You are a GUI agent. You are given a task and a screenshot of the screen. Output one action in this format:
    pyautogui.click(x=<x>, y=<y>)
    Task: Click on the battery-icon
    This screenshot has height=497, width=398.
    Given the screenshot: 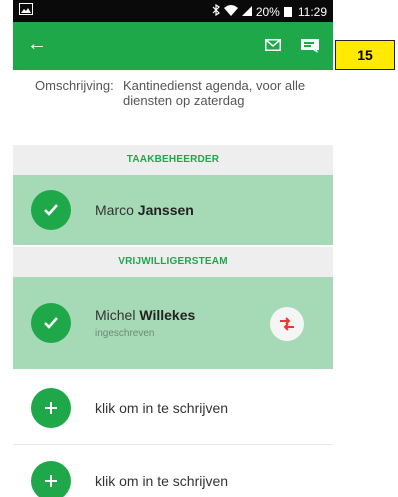 What is the action you would take?
    pyautogui.click(x=287, y=11)
    